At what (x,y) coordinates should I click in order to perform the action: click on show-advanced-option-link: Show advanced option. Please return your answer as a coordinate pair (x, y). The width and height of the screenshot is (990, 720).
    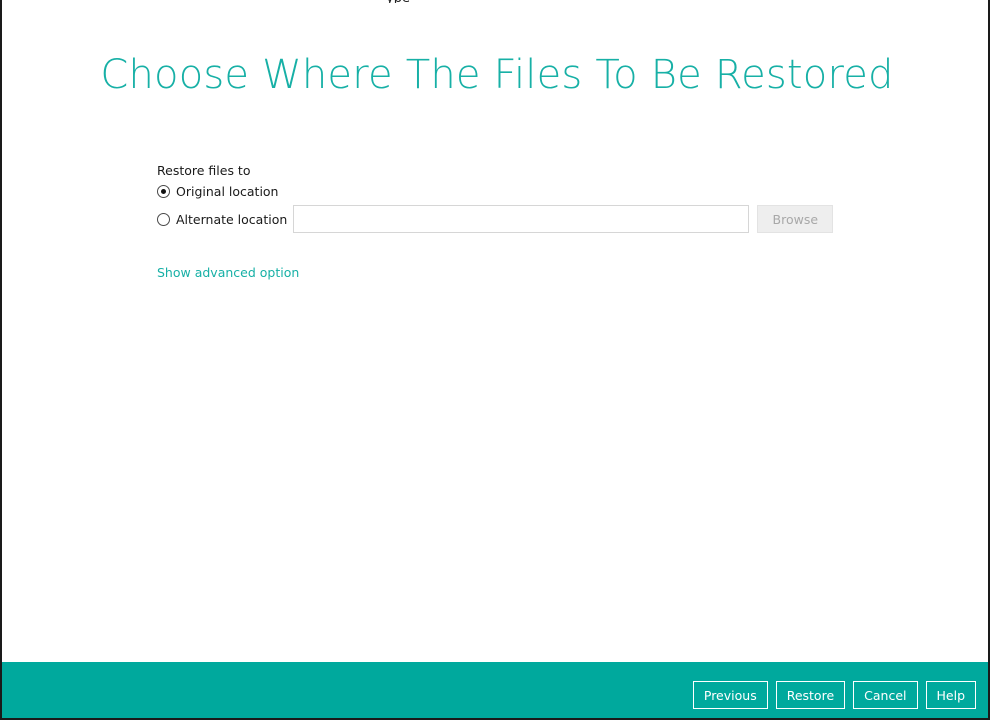
    Looking at the image, I should click on (228, 272).